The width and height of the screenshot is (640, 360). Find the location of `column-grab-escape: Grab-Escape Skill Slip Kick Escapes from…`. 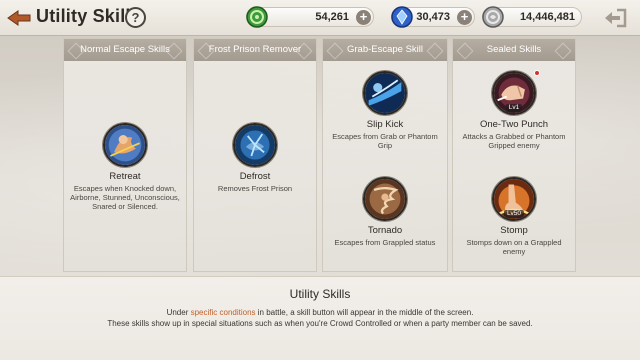

column-grab-escape: Grab-Escape Skill Slip Kick Escapes from… is located at coordinates (385, 155).